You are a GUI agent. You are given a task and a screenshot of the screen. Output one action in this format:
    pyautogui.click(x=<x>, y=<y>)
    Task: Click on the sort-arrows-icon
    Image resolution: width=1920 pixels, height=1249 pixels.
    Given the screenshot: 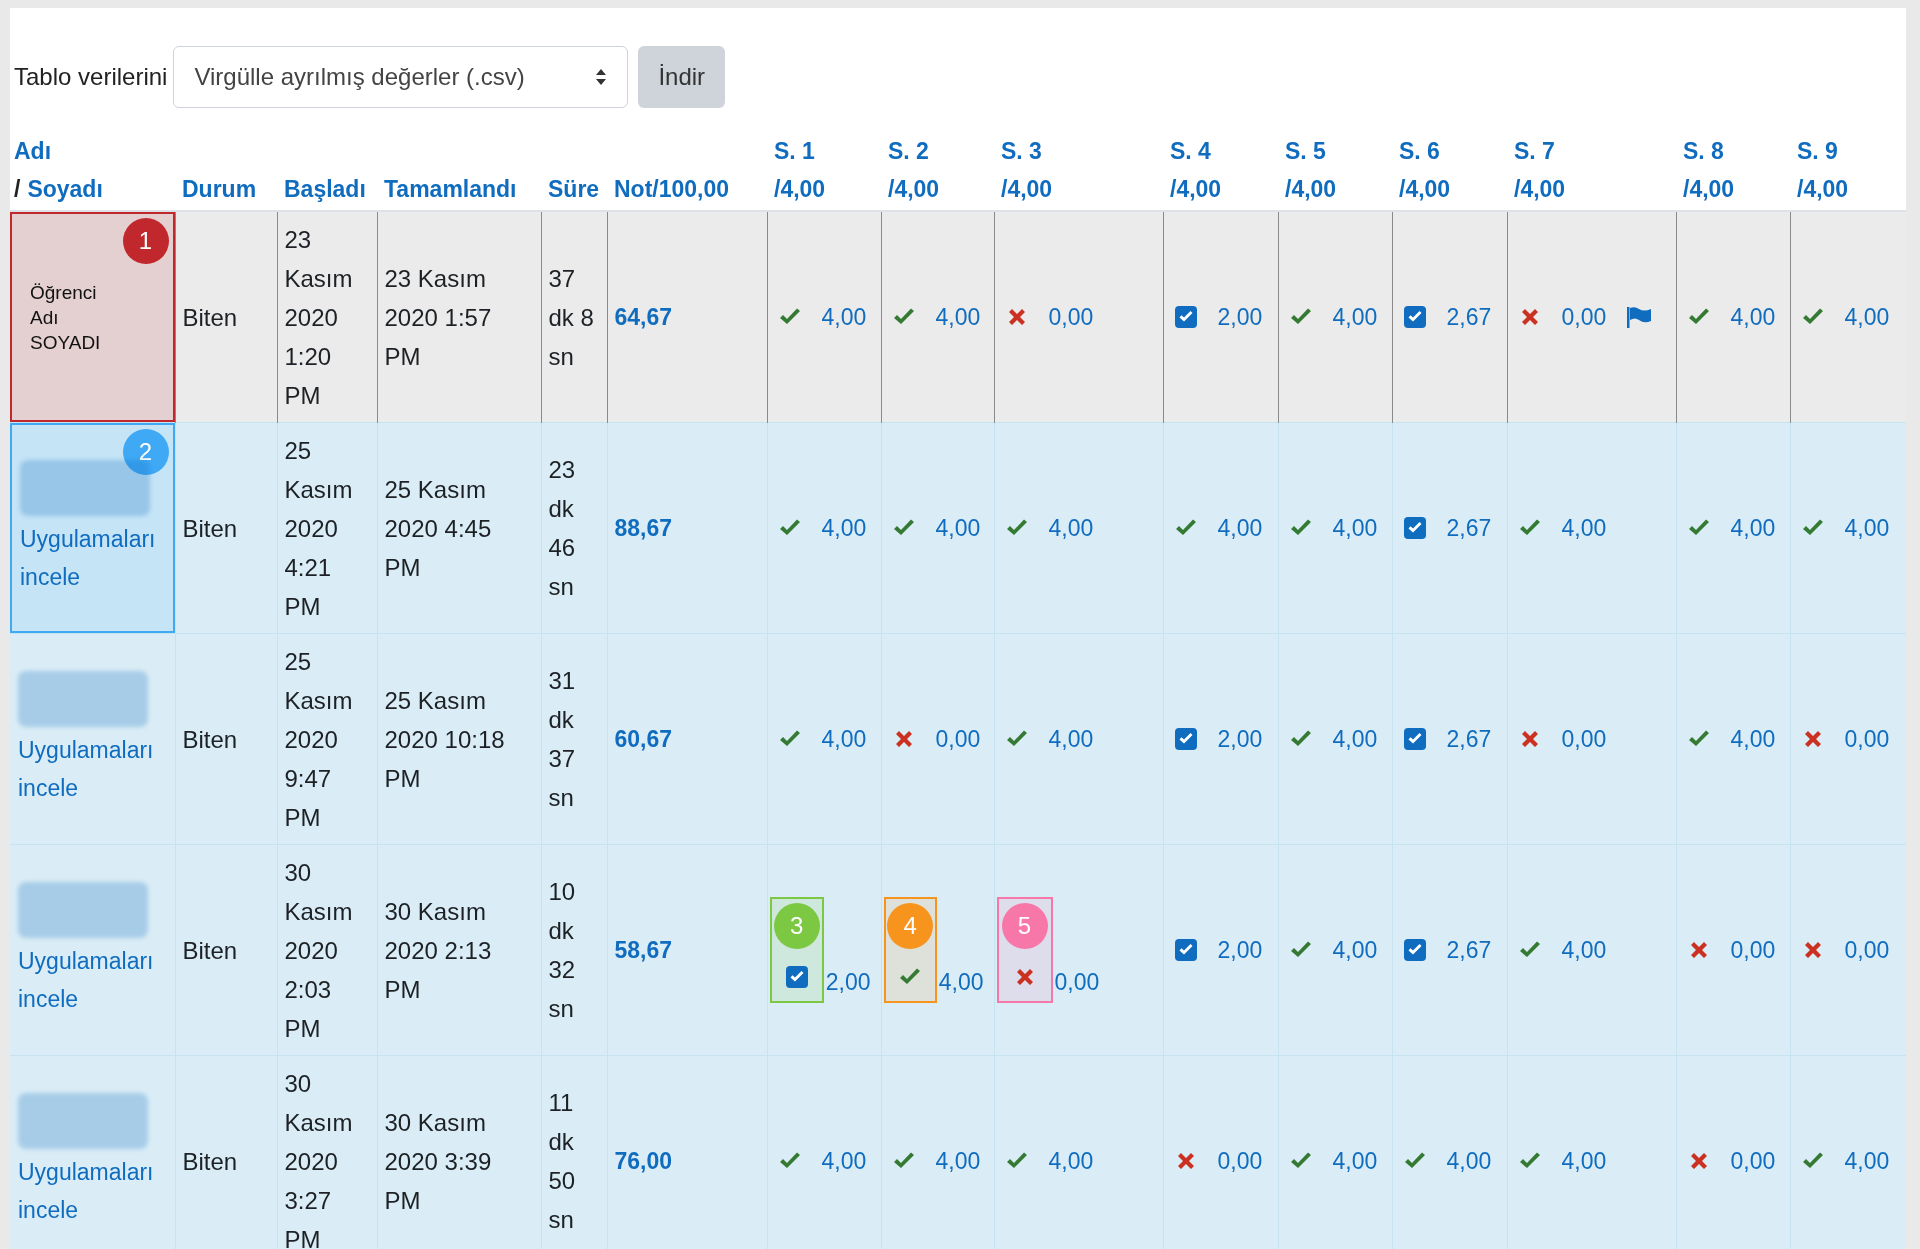 What is the action you would take?
    pyautogui.click(x=601, y=77)
    